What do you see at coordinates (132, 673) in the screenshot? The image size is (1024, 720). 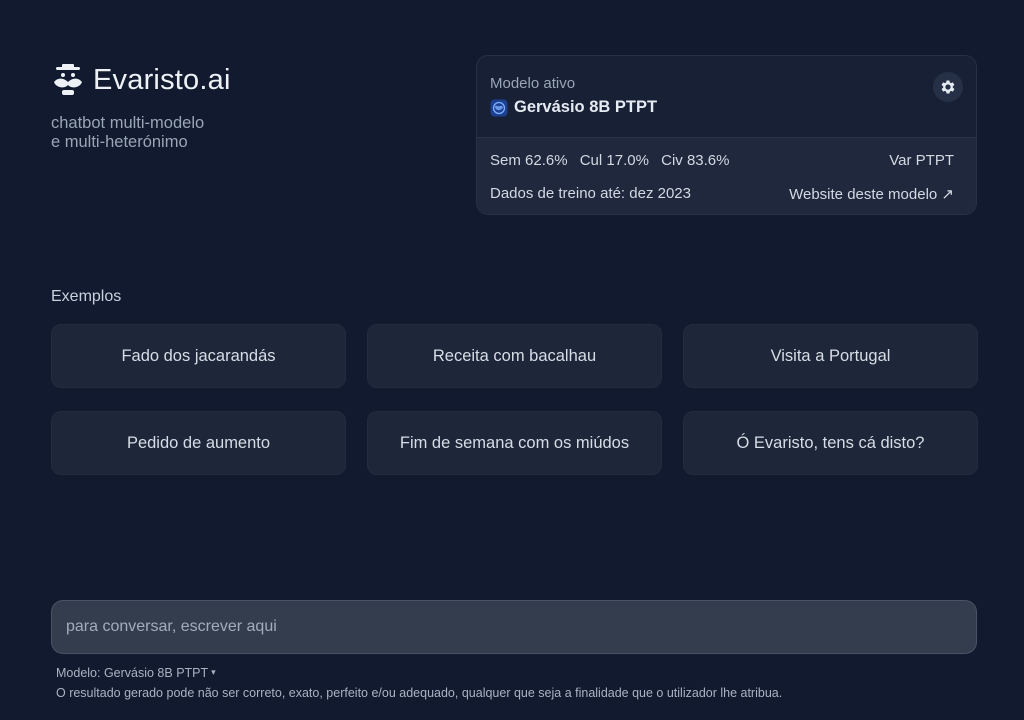 I see `model-selector-label: Modelo: Gervásio 8B PTPT` at bounding box center [132, 673].